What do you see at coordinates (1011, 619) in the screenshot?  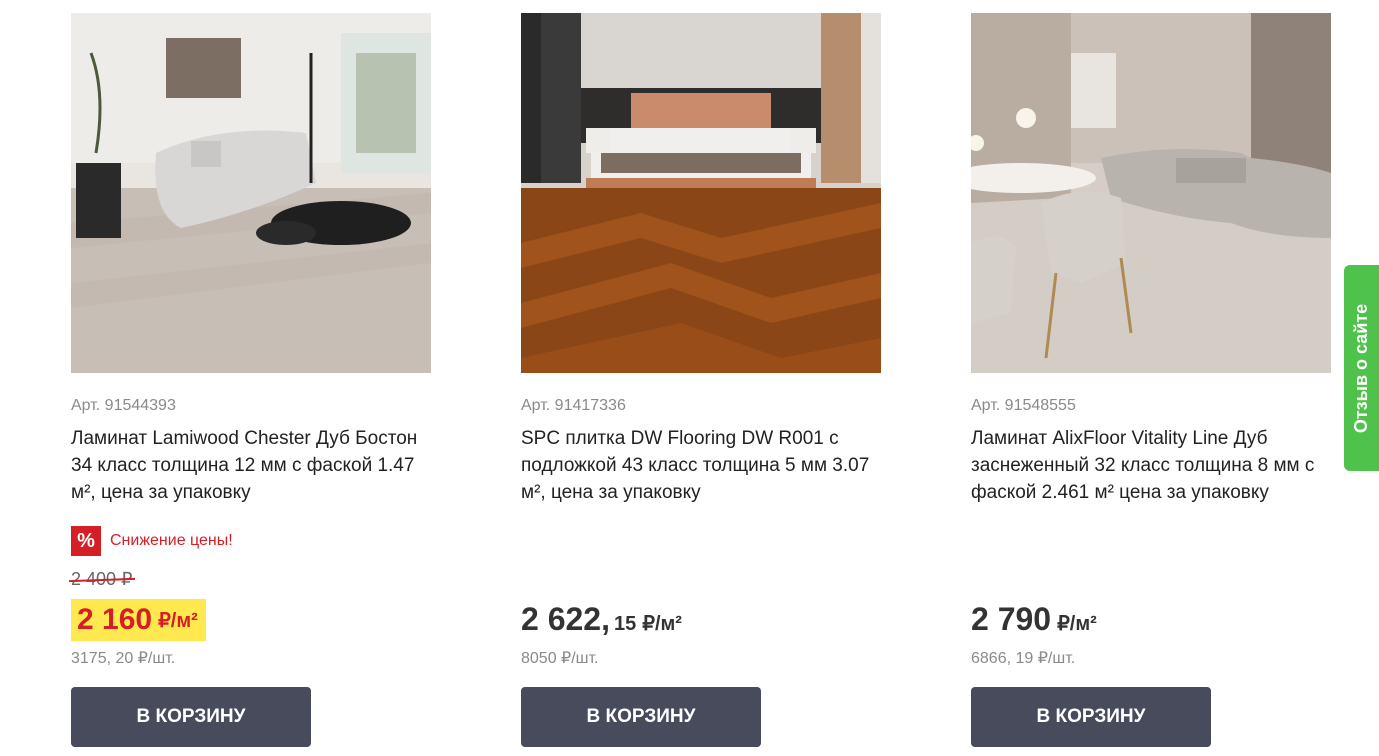 I see `price-value: 2 790` at bounding box center [1011, 619].